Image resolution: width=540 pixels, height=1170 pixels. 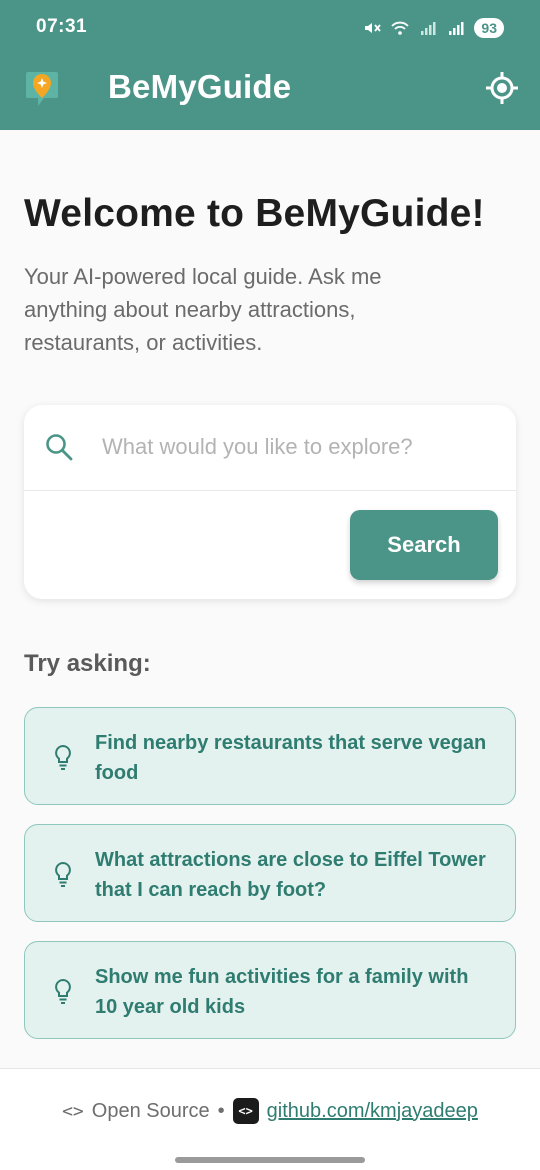 I want to click on search-icon, so click(x=59, y=447).